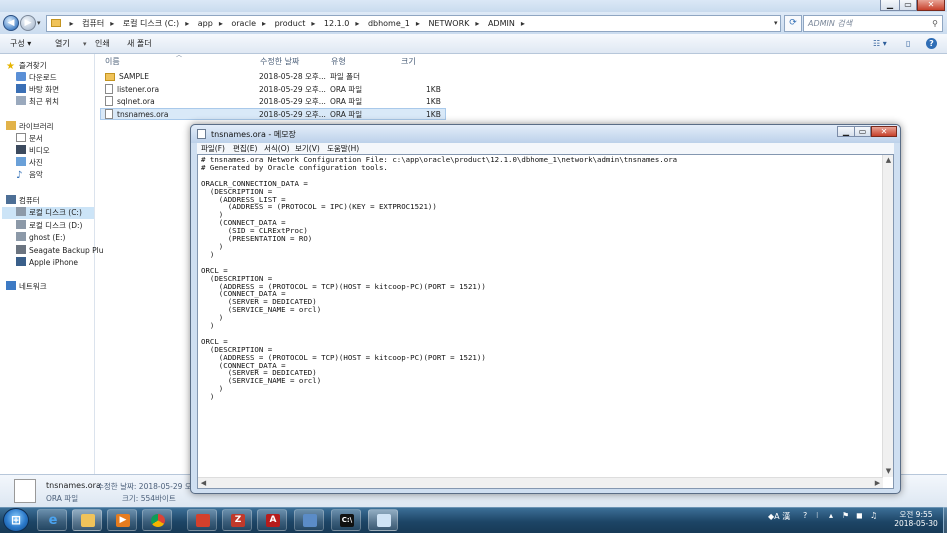  I want to click on taskbar-notepad, so click(383, 520).